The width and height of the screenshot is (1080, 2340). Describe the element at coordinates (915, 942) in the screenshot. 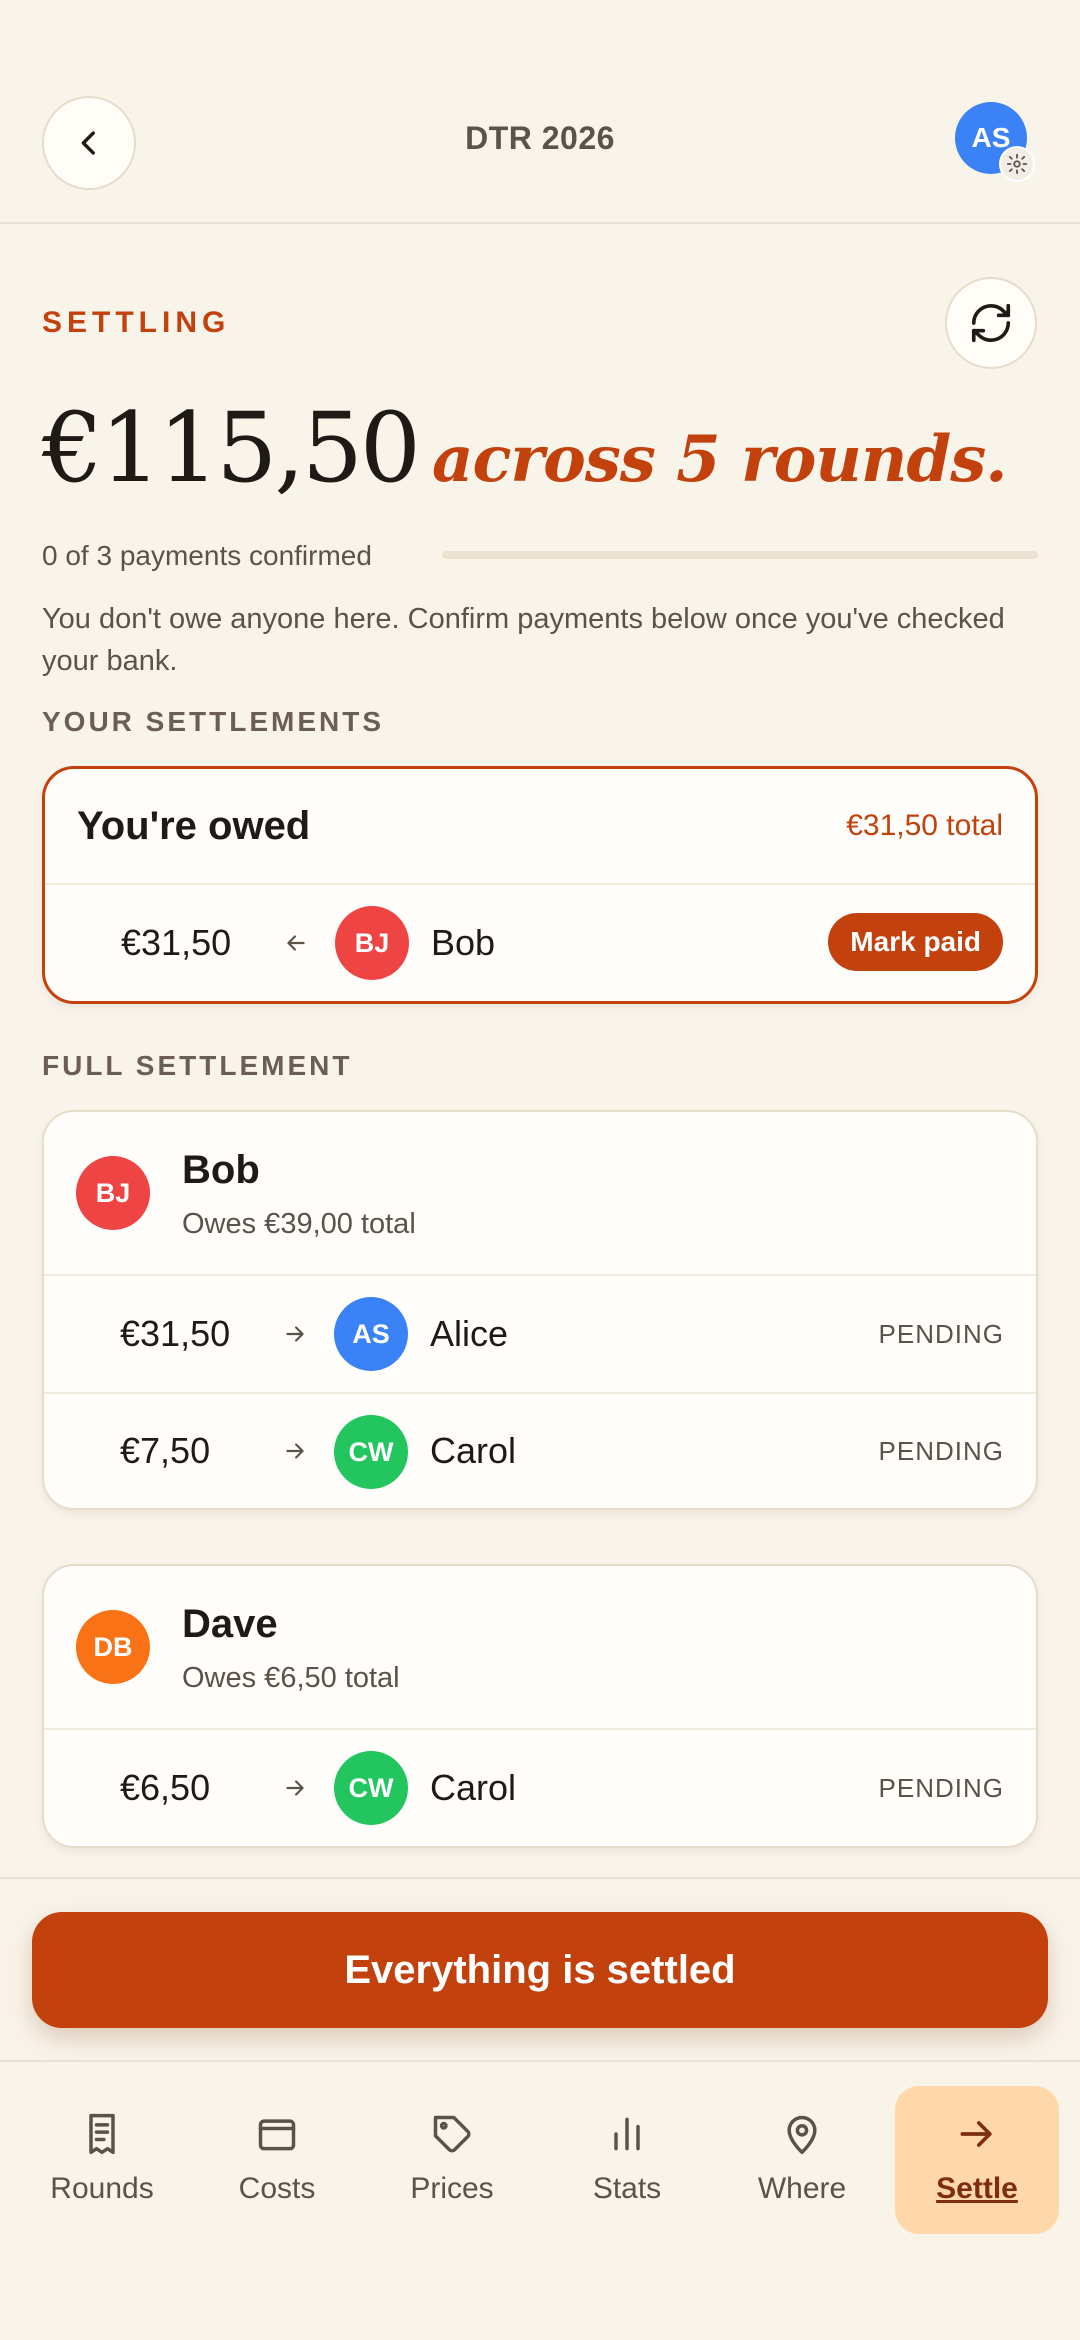

I see `mark-paid-button: Mark paid` at that location.